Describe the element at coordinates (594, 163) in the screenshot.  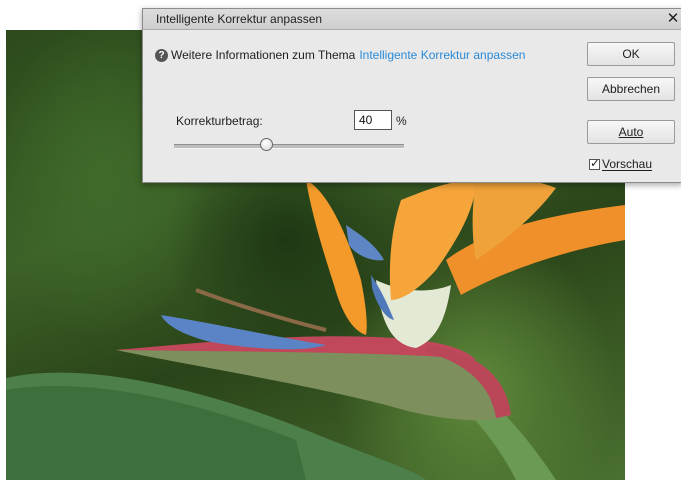
I see `preview-checkbox` at that location.